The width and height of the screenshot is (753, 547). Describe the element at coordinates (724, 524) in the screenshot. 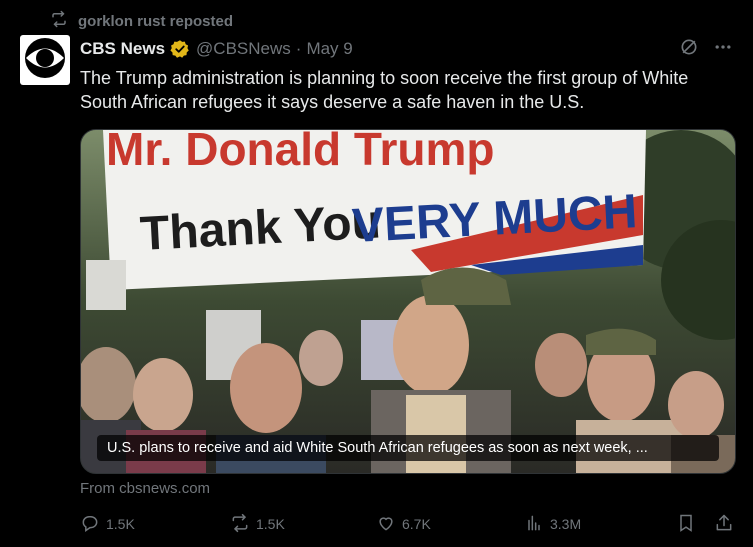

I see `share-icon` at that location.